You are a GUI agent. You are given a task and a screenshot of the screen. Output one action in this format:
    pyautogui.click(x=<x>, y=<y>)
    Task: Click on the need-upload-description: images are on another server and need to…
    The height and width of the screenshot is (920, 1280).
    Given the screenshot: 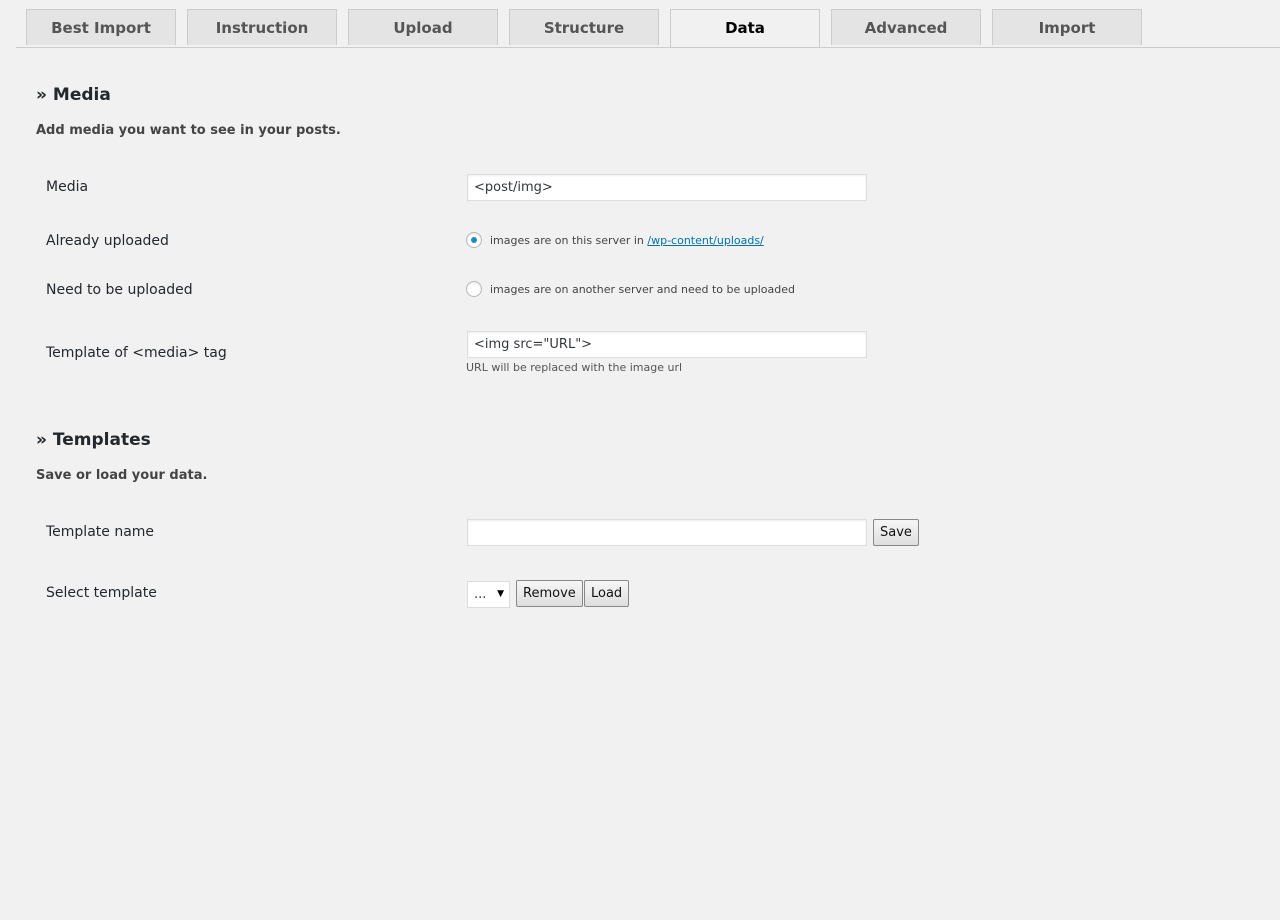 What is the action you would take?
    pyautogui.click(x=642, y=289)
    